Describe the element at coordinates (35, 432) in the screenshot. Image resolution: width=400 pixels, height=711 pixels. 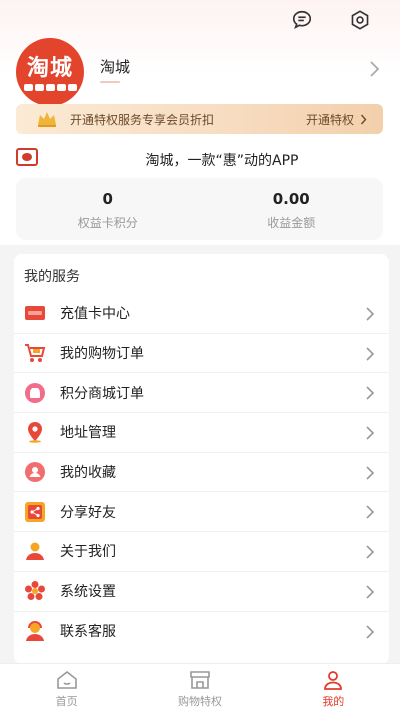
I see `location-pin-icon` at that location.